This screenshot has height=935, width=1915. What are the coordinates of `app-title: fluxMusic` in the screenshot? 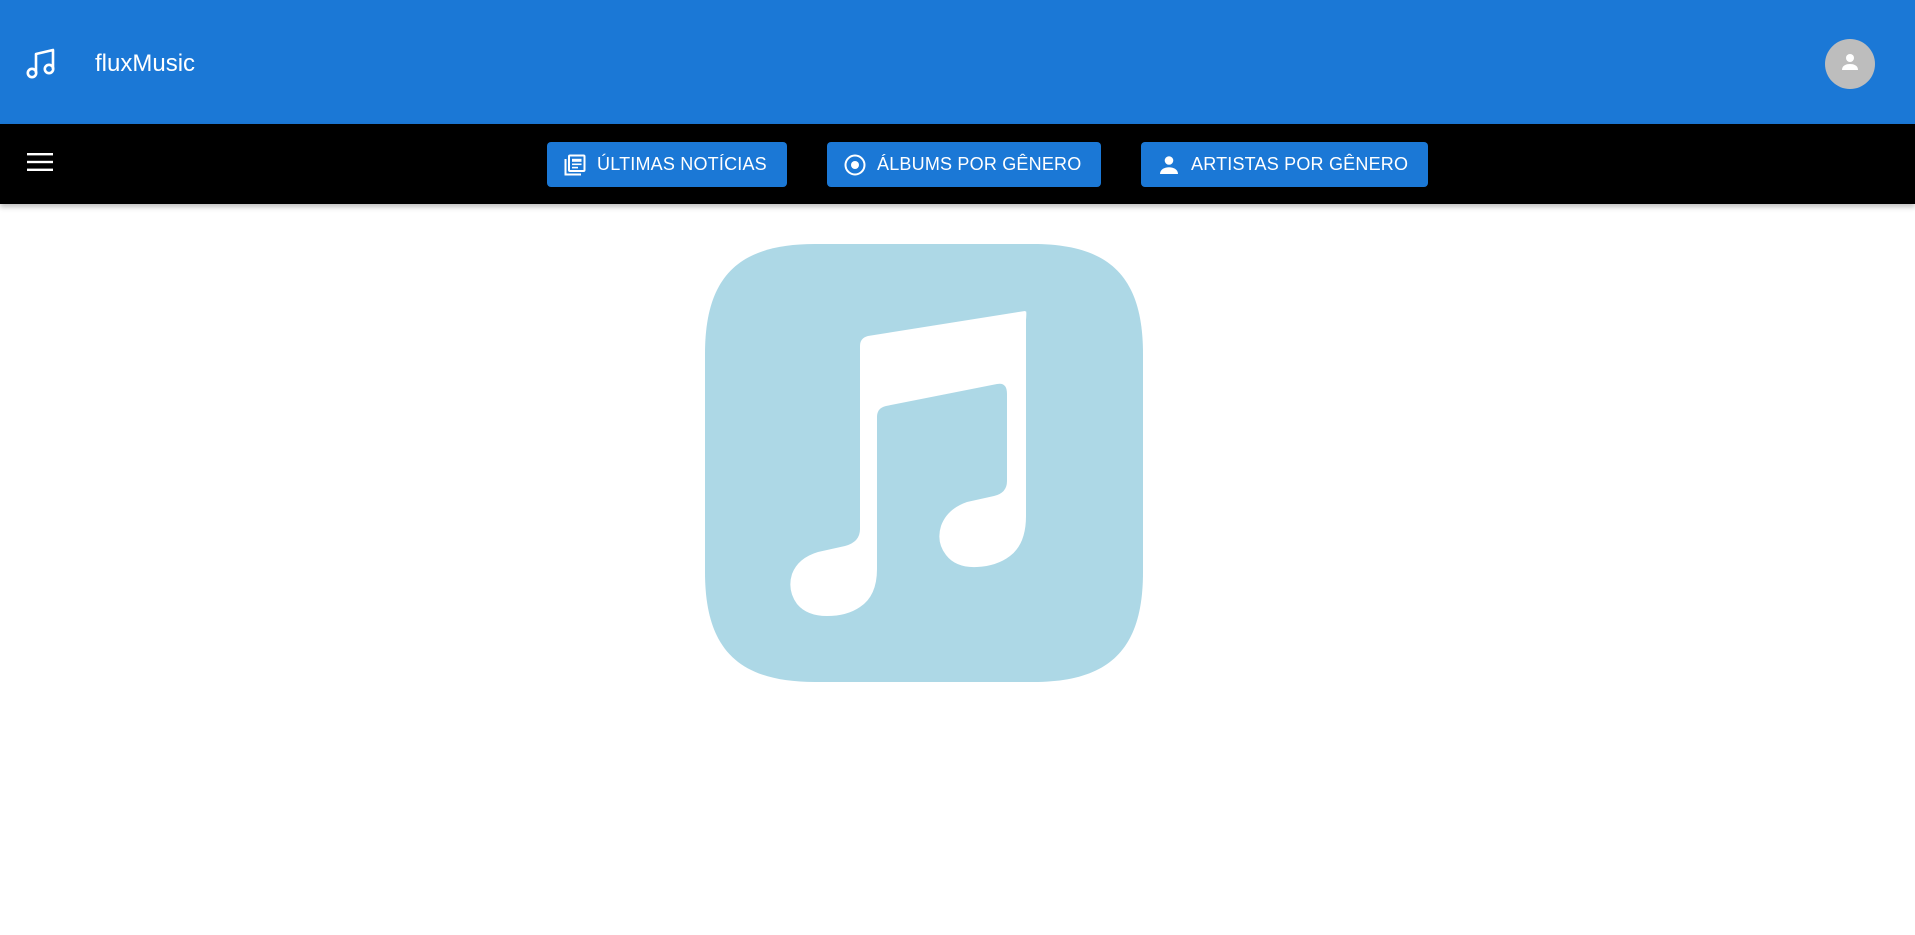 It's located at (145, 63).